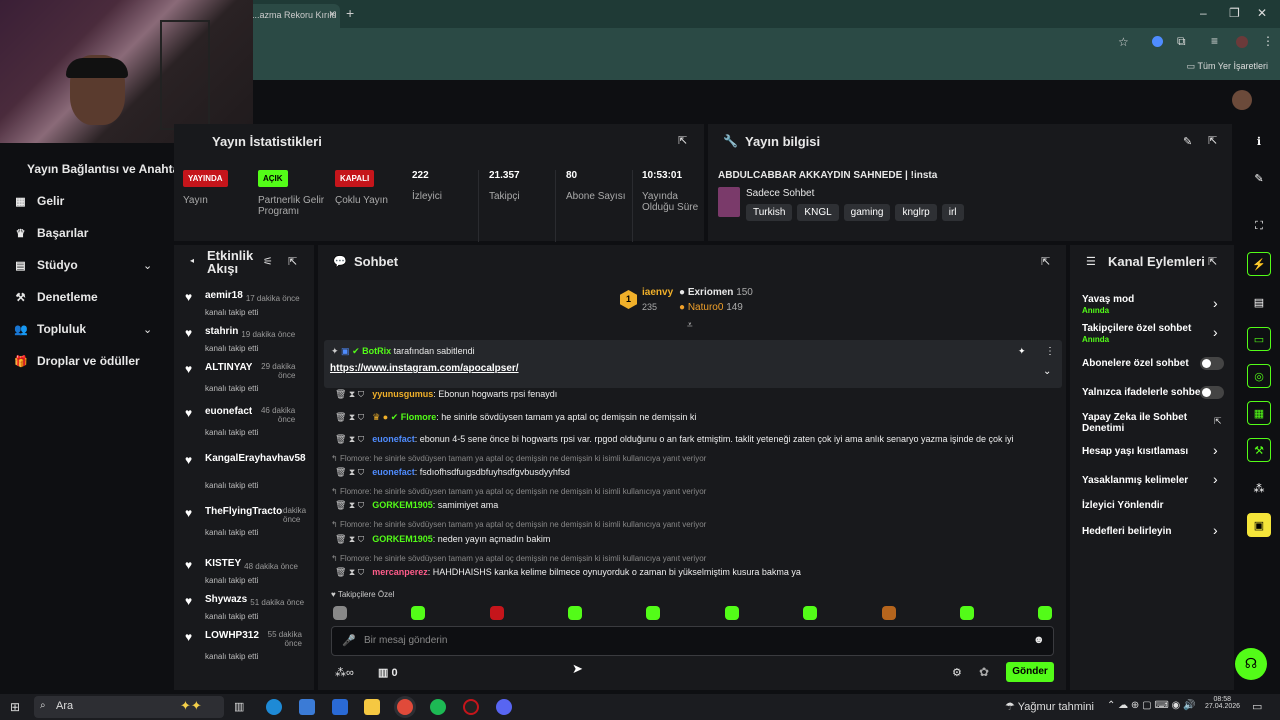 This screenshot has width=1280, height=720. What do you see at coordinates (332, 14) in the screenshot?
I see `close-tab-icon: ✕` at bounding box center [332, 14].